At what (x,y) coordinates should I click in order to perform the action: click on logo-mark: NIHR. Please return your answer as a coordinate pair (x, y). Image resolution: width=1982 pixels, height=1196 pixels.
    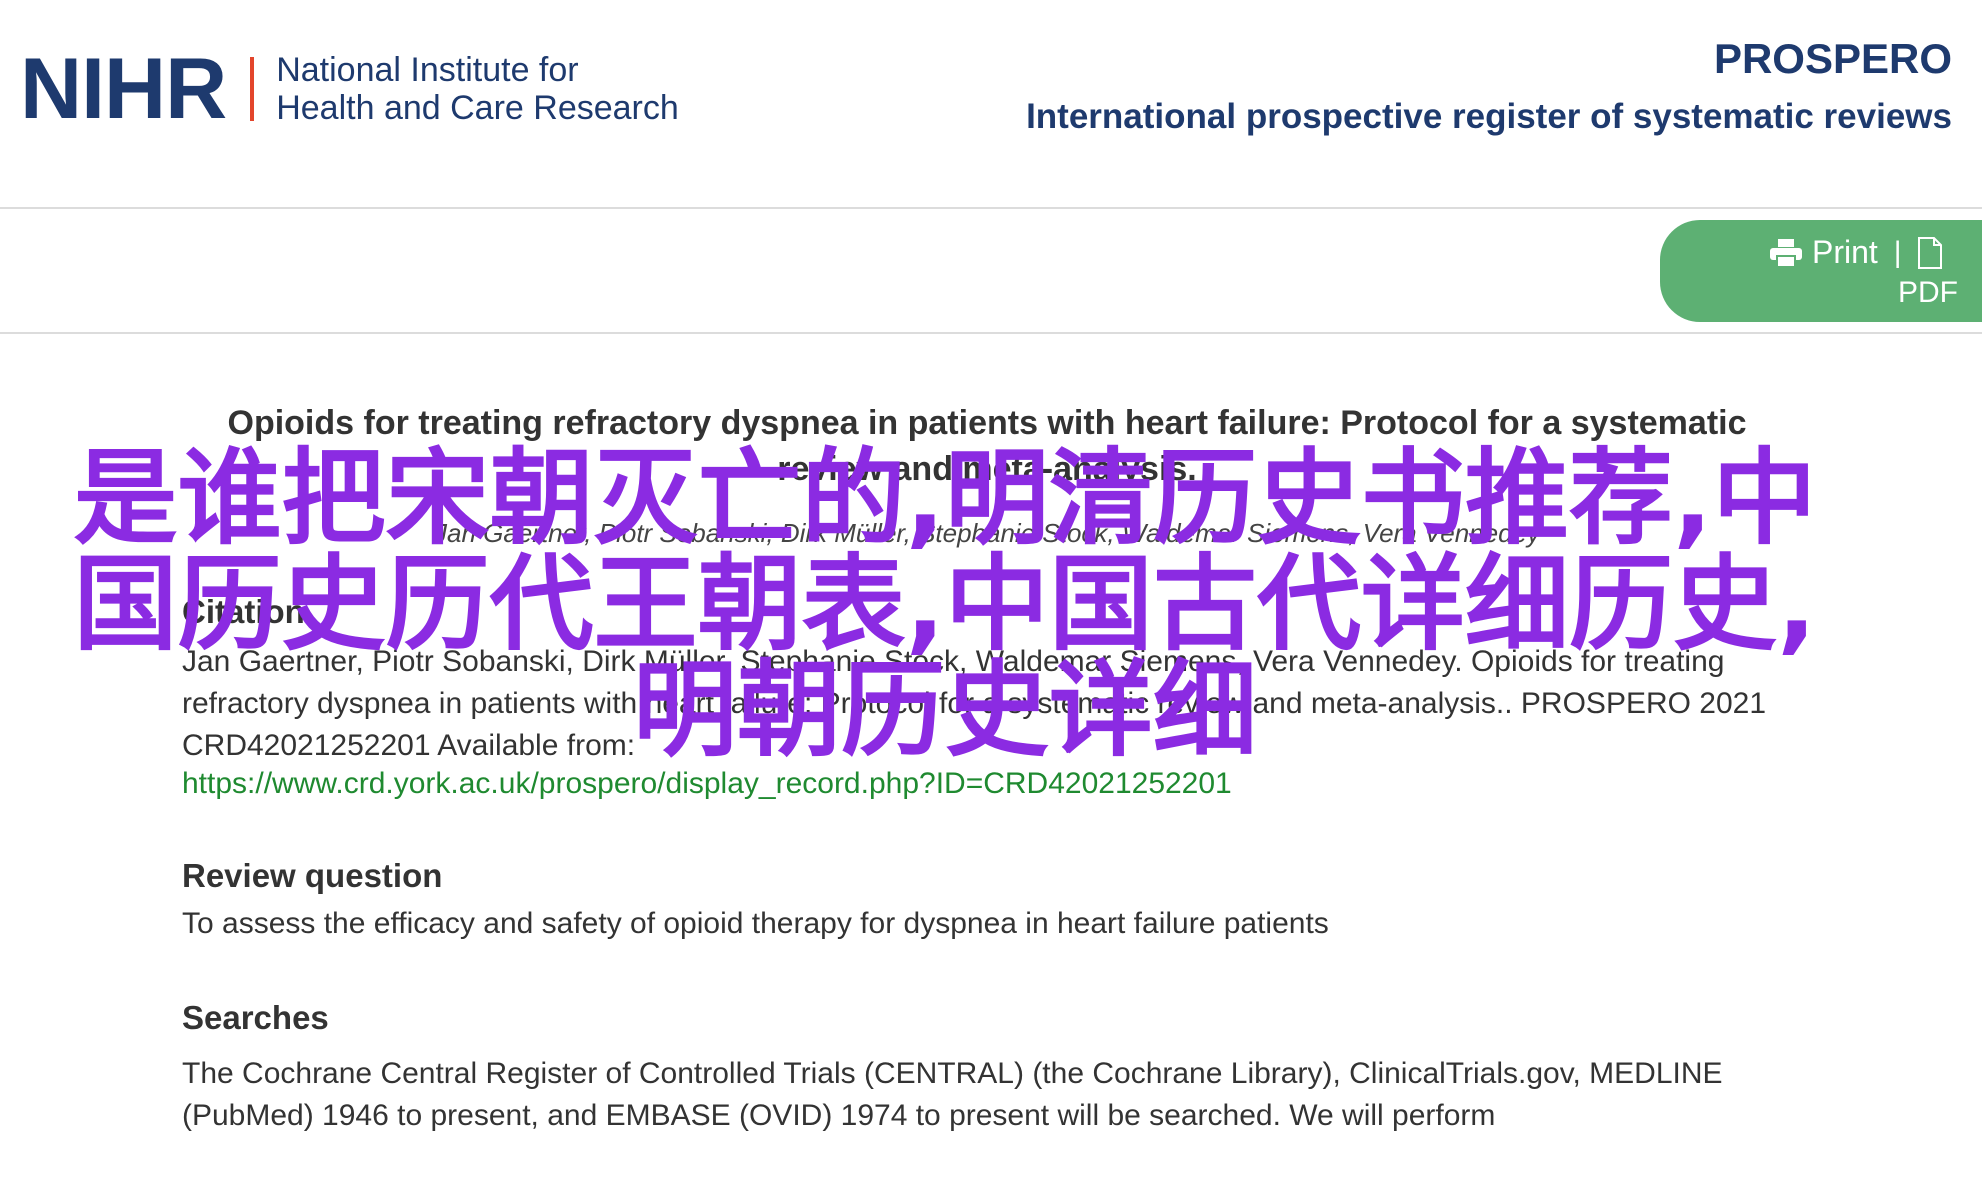
    Looking at the image, I should click on (123, 89).